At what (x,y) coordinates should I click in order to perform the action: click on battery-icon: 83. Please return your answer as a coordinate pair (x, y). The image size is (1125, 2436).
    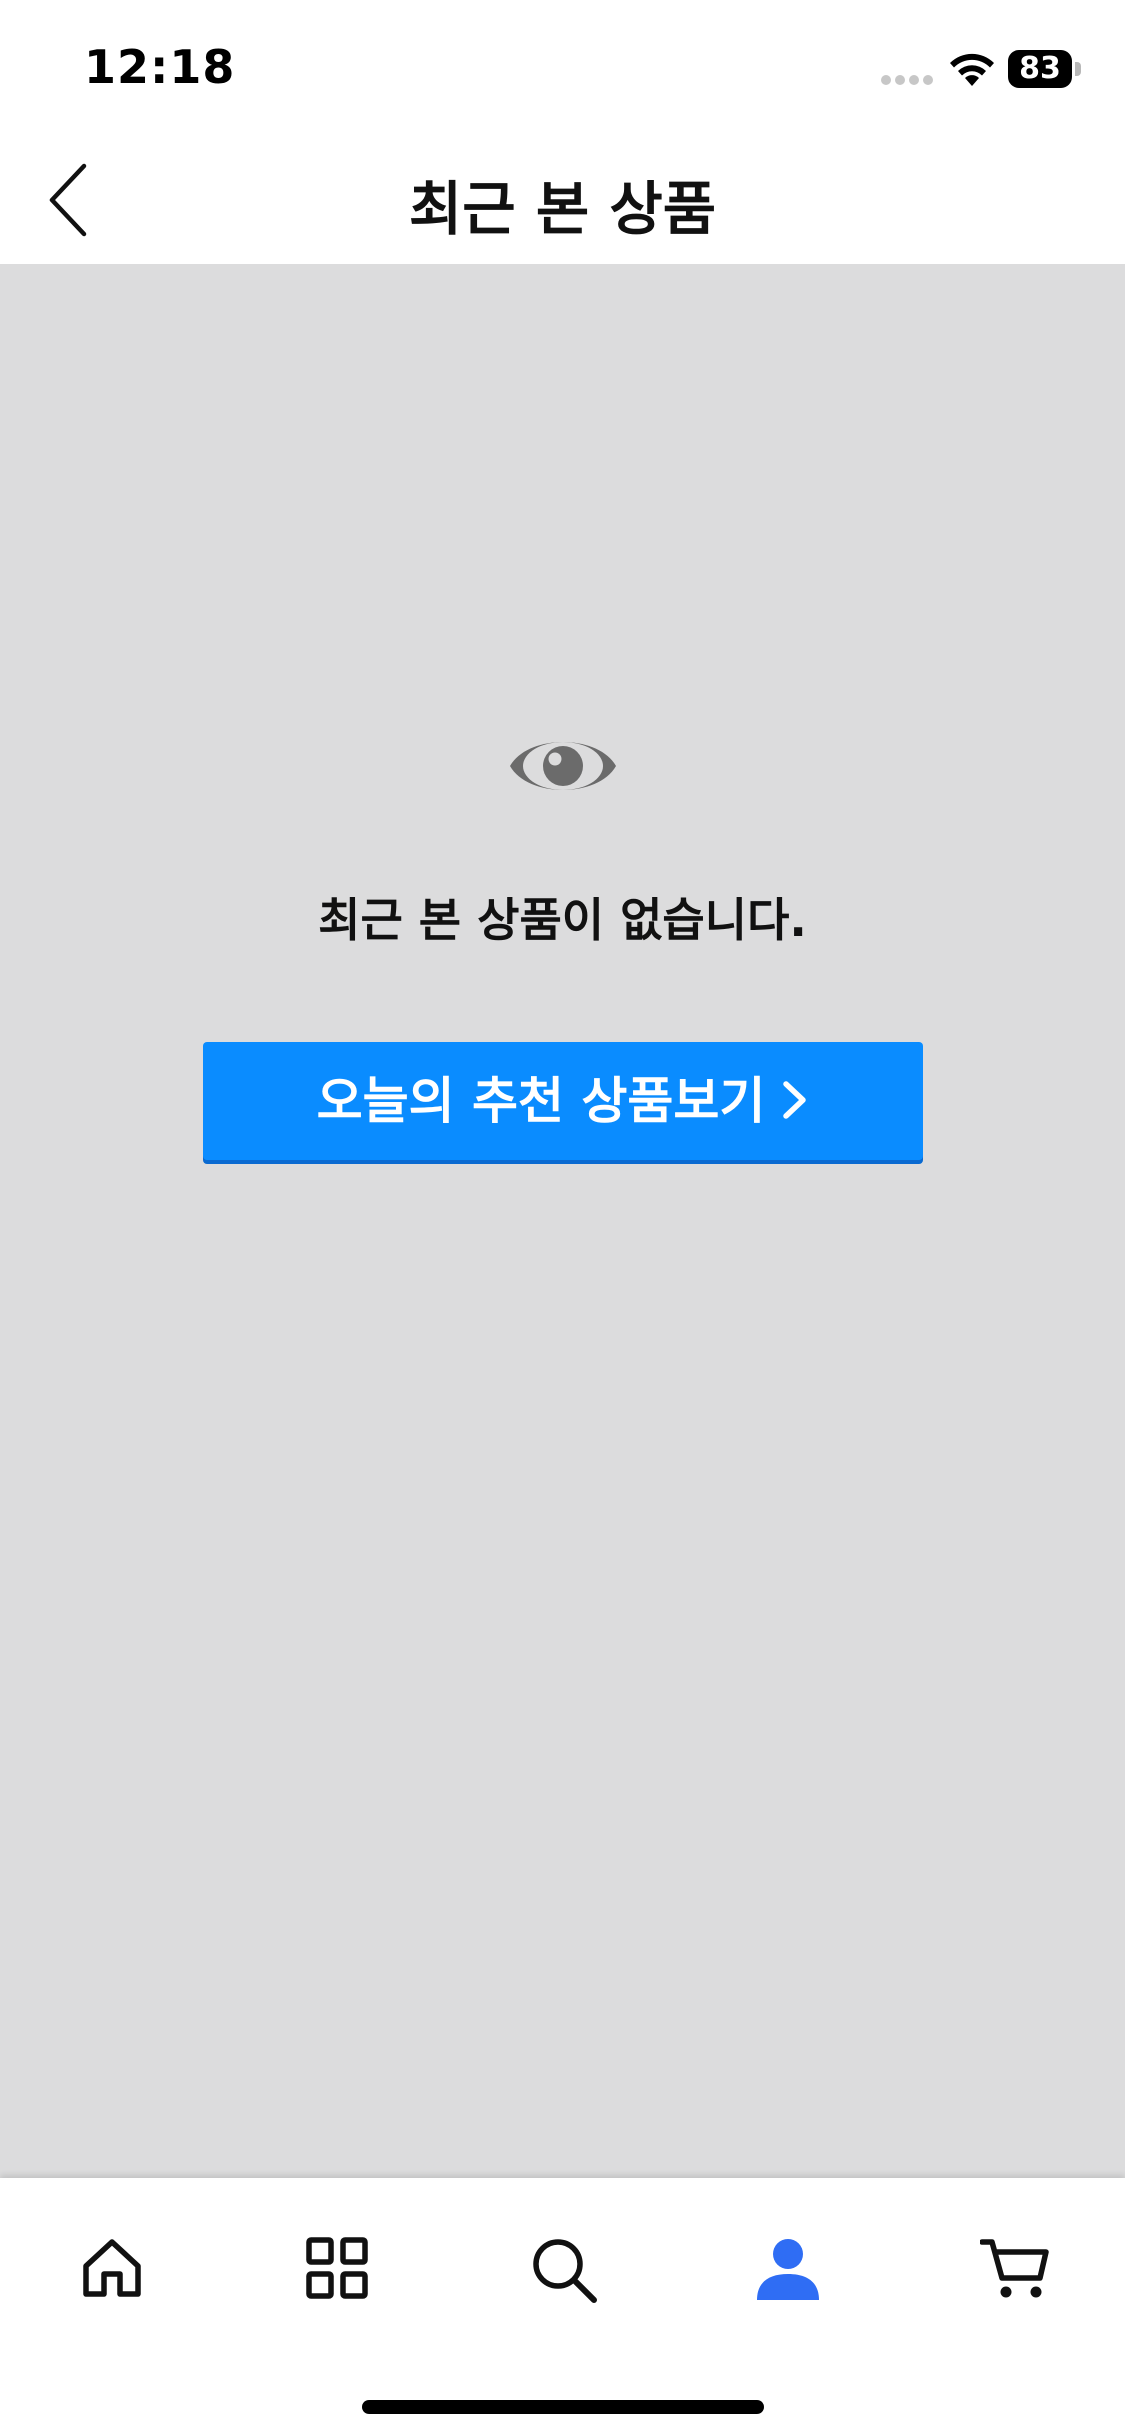
    Looking at the image, I should click on (1045, 69).